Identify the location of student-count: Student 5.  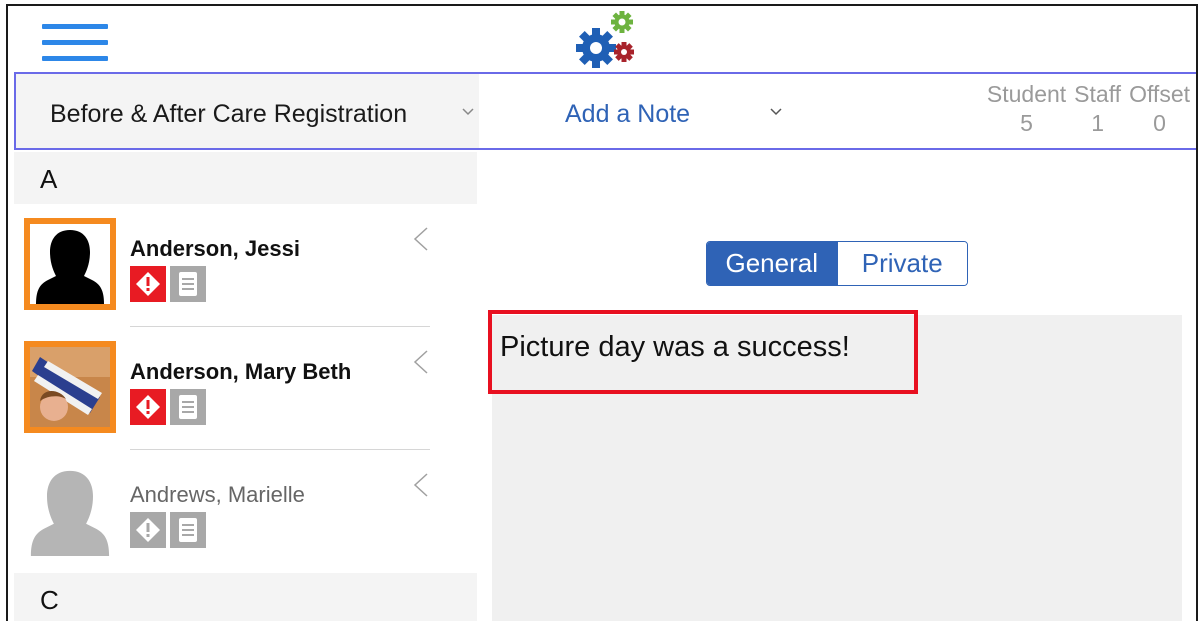
(1026, 112).